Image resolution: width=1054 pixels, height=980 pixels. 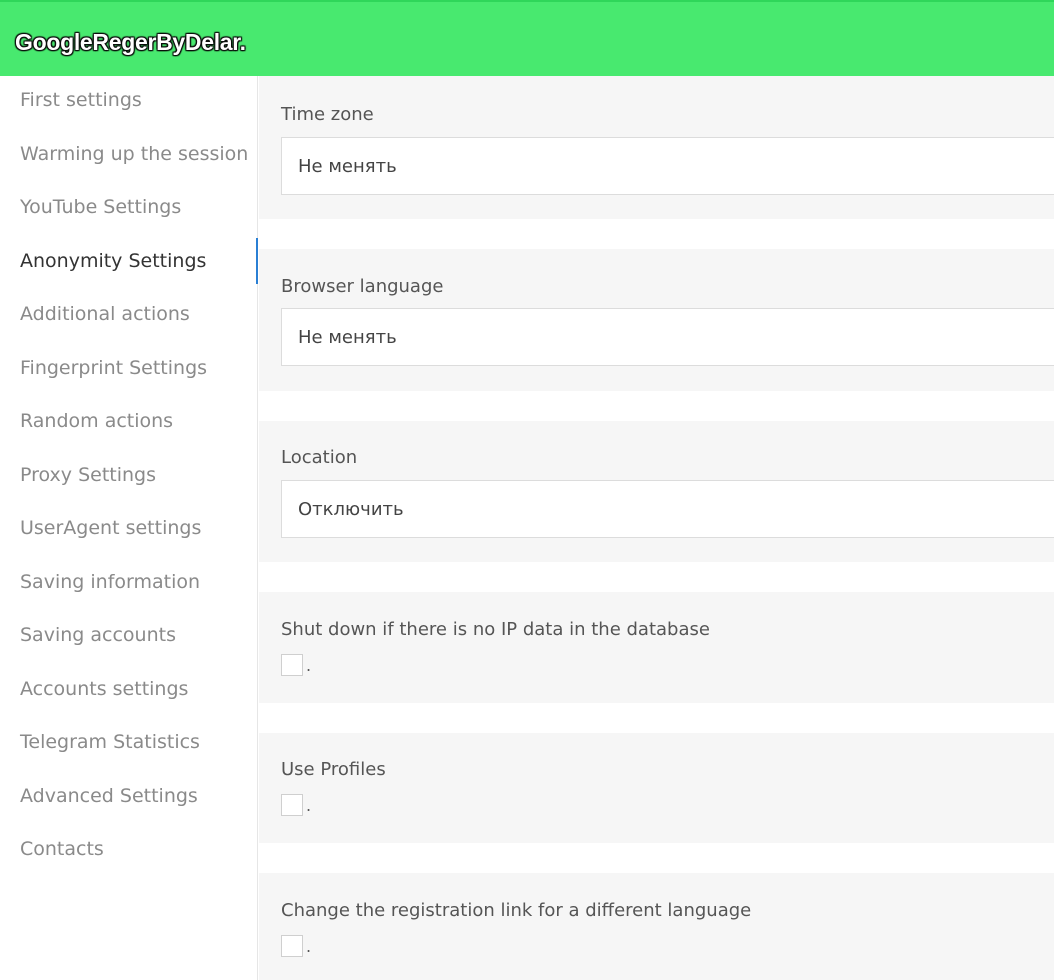 I want to click on sidebar-item-youtube-settings: YouTube Settings, so click(x=100, y=207).